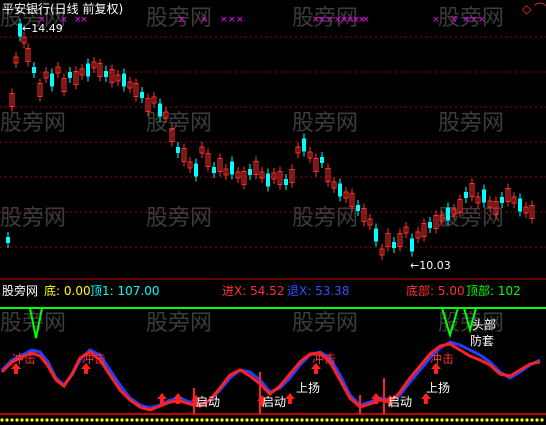 This screenshot has height=425, width=546. What do you see at coordinates (540, 9) in the screenshot?
I see `curve-control-icon: ⌒` at bounding box center [540, 9].